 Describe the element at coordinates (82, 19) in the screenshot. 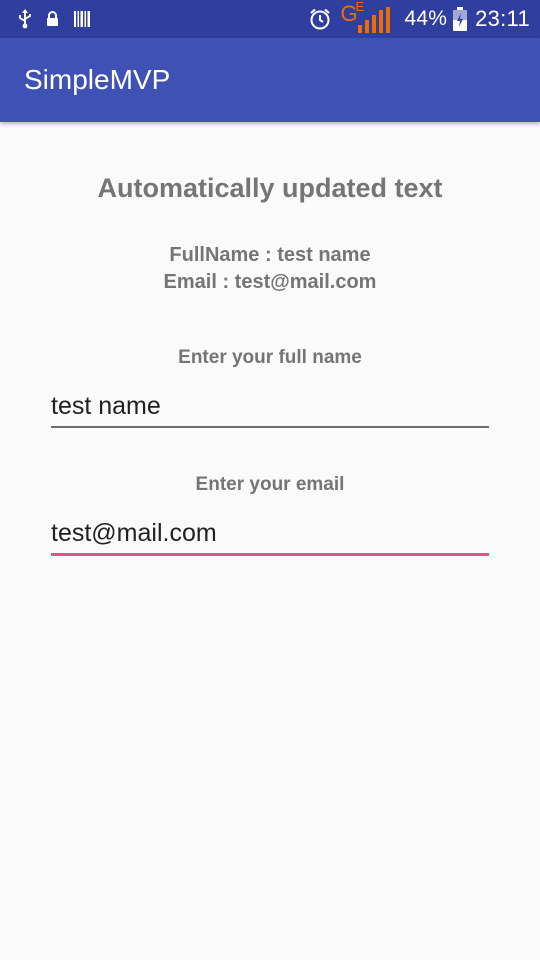

I see `barcode-icon` at that location.